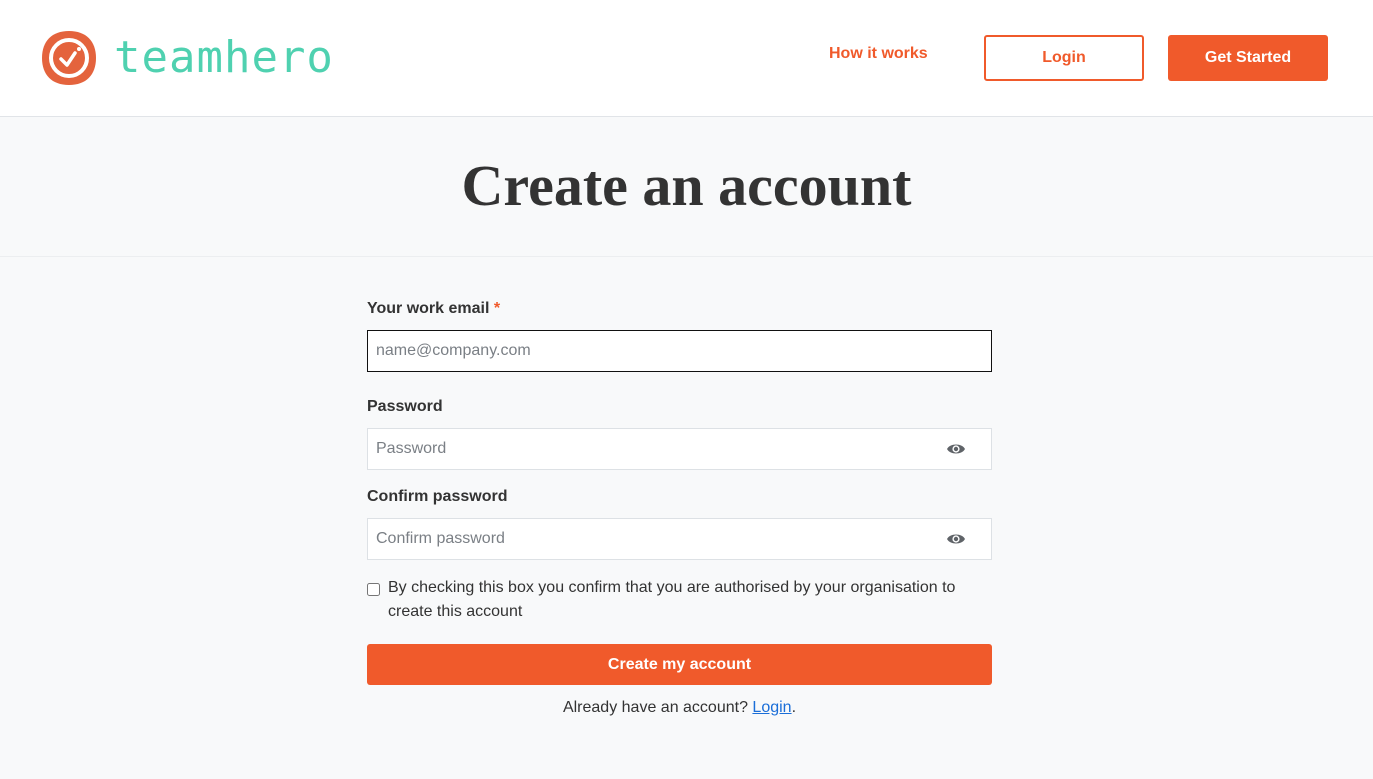  Describe the element at coordinates (437, 496) in the screenshot. I see `confirm-password-label: Confirm password` at that location.